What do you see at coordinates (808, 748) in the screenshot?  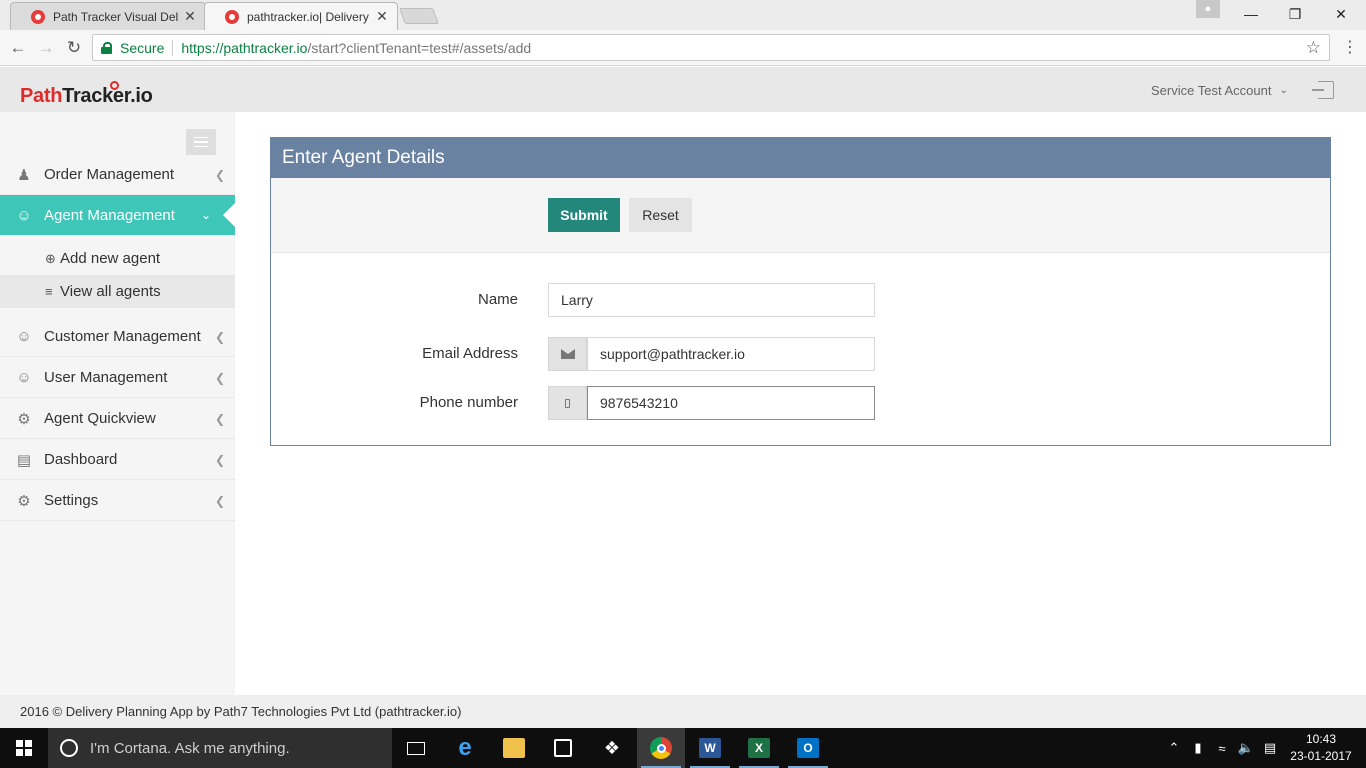 I see `outlook-icon: O` at bounding box center [808, 748].